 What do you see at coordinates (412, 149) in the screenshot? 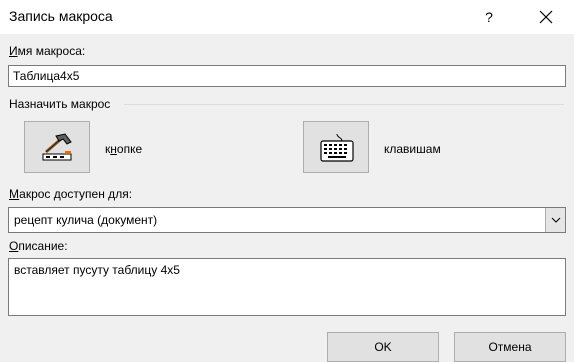
I see `assign-to-keyboard-label: клавишам` at bounding box center [412, 149].